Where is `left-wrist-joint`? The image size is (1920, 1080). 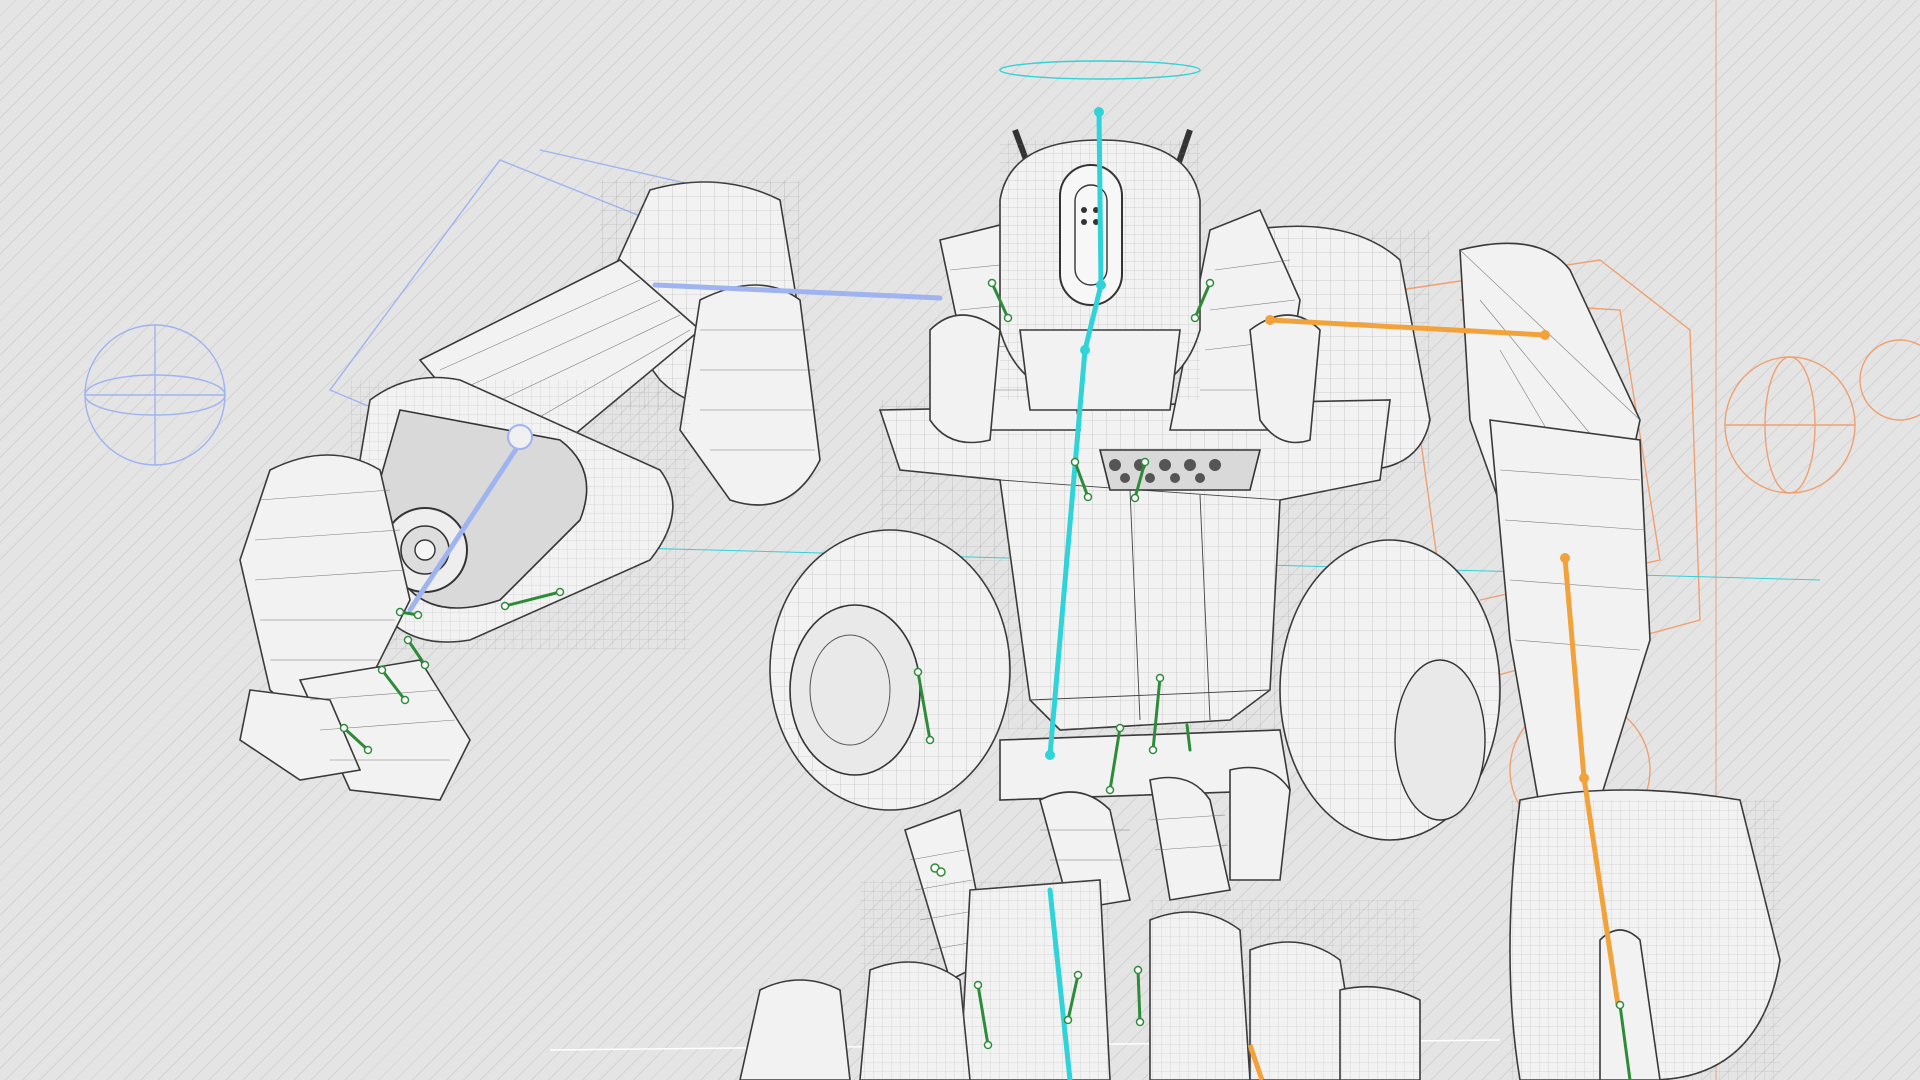 left-wrist-joint is located at coordinates (520, 437).